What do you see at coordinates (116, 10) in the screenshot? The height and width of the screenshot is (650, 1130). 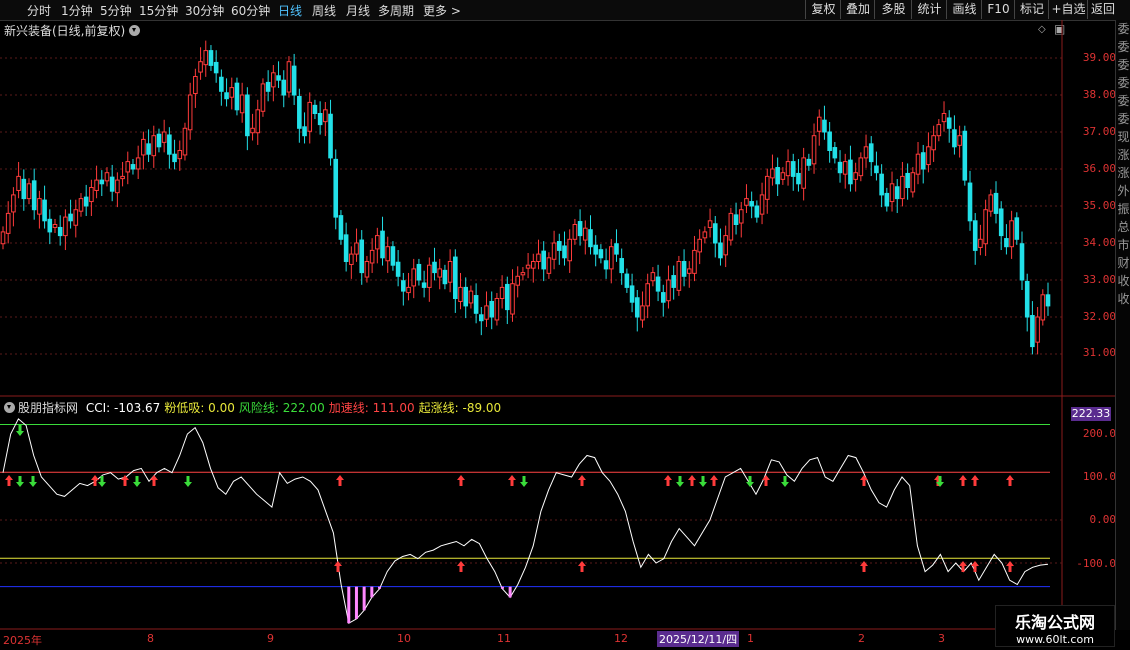 I see `tab-2: 5分钟` at bounding box center [116, 10].